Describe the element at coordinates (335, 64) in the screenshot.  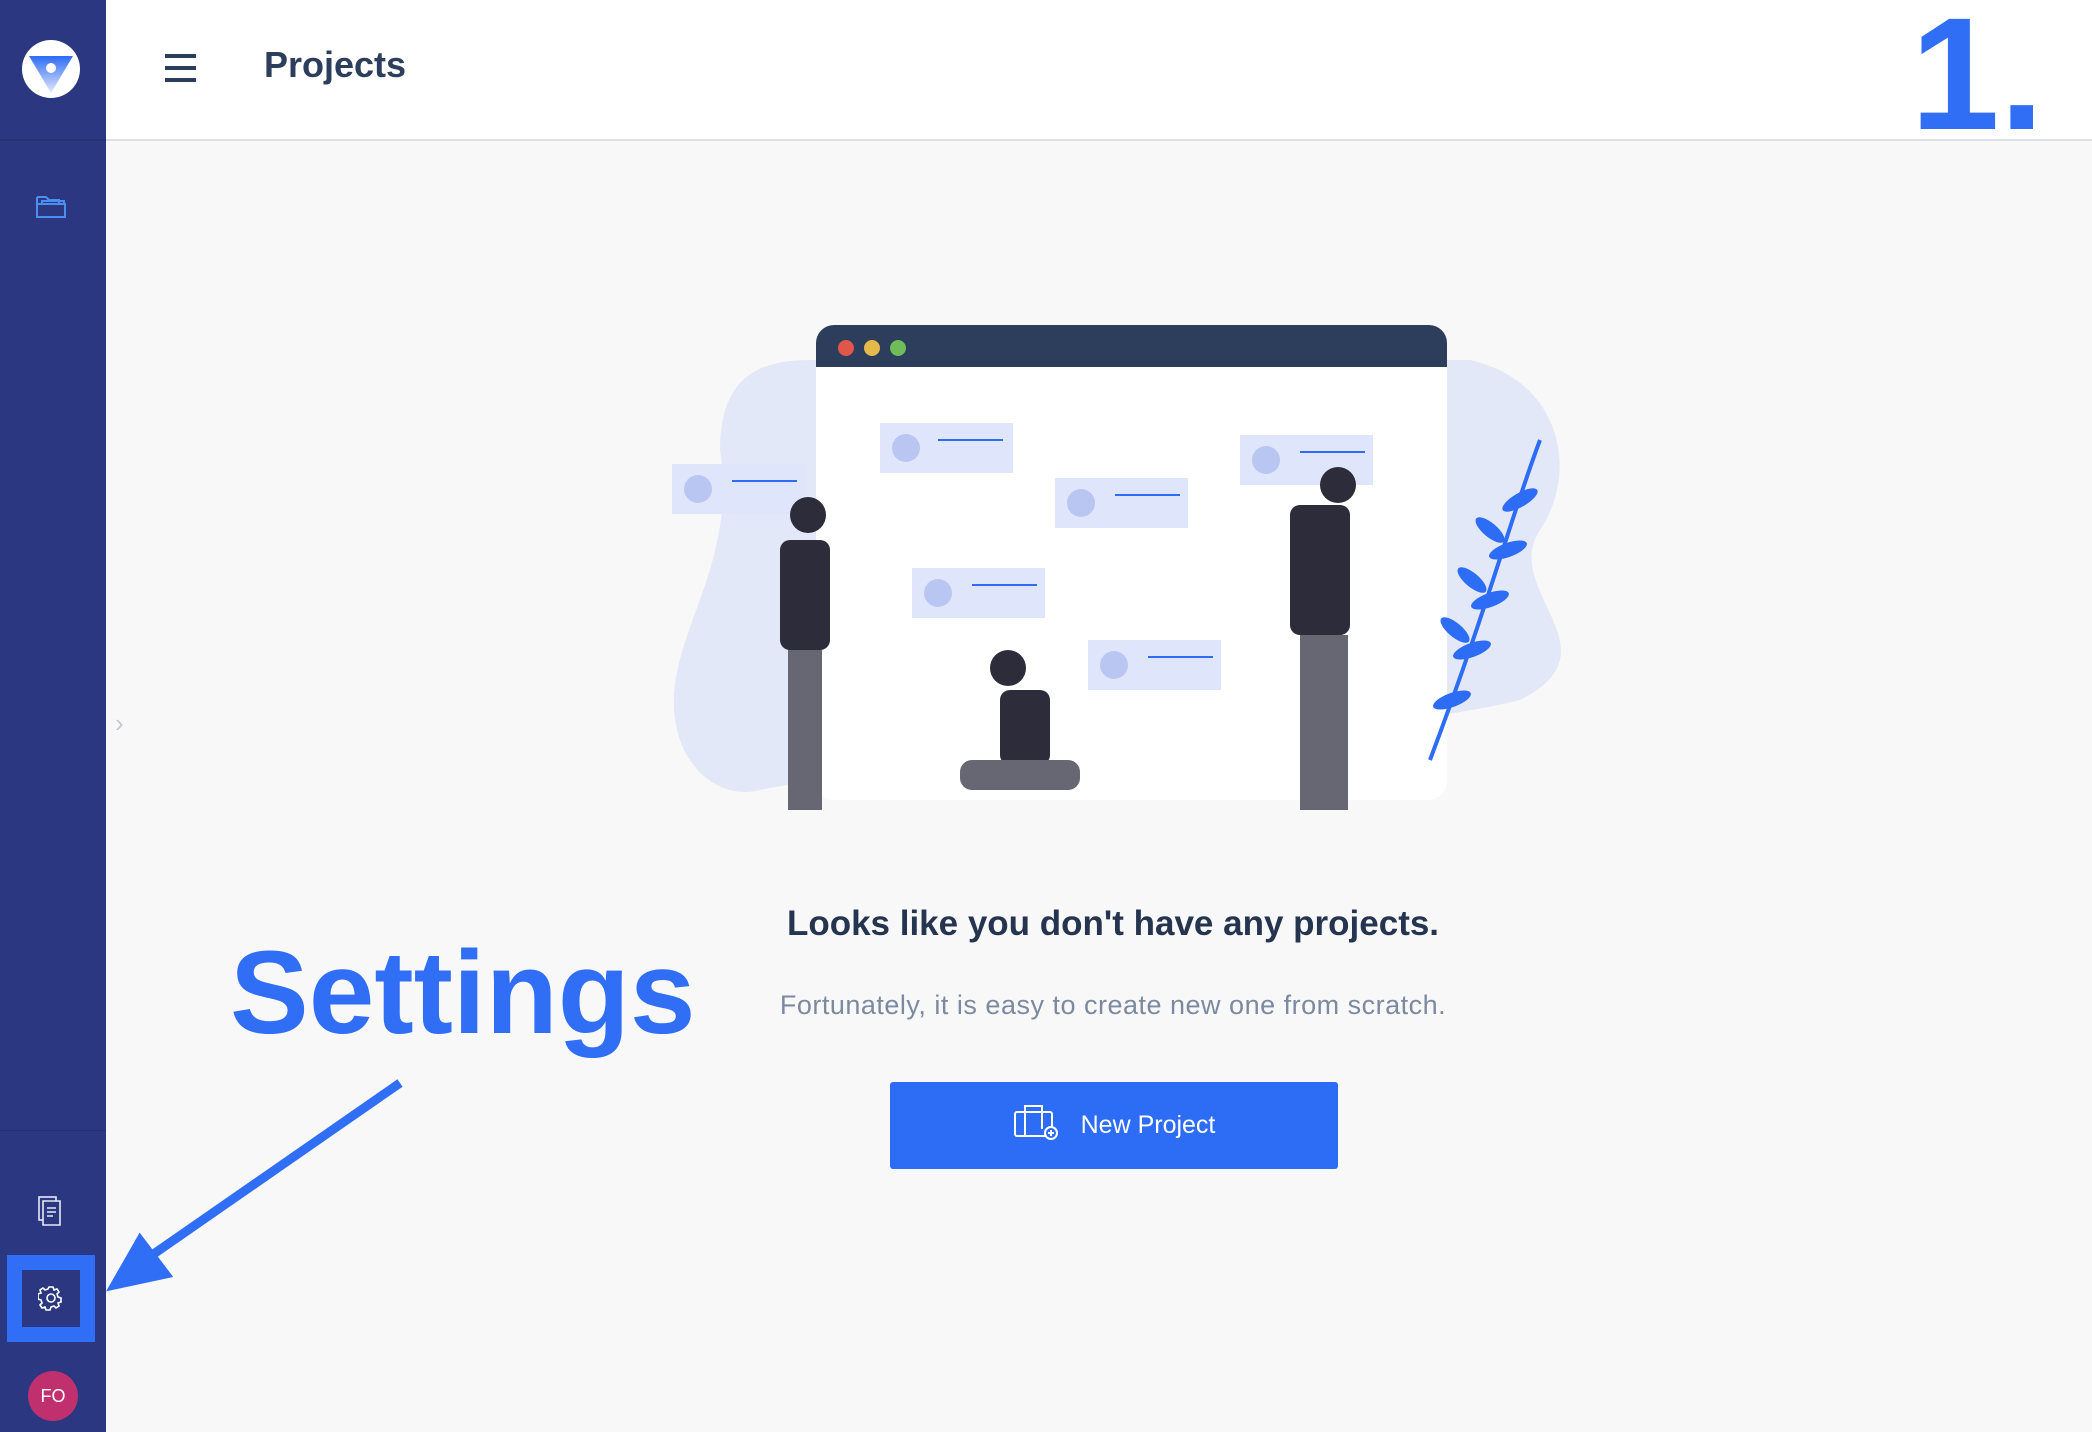
I see `page-title: Projects` at that location.